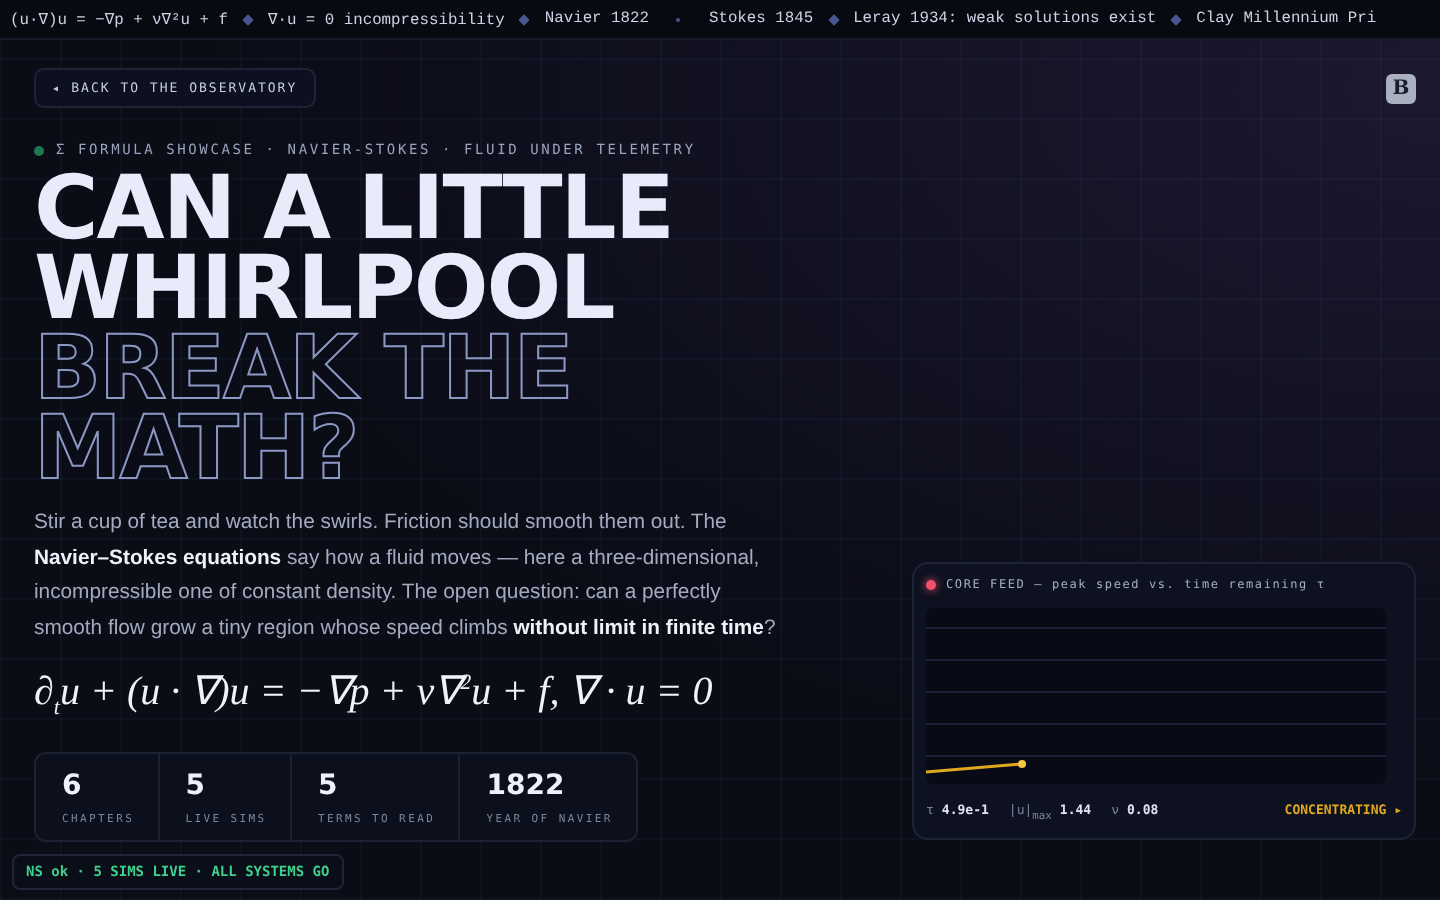 This screenshot has height=900, width=1440. Describe the element at coordinates (406, 576) in the screenshot. I see `intro-paragraph: Stir a cup of tea and watch the swirls. Friction should smooth them out. The Navier–Stokes equations say how a fluid moves — here a three-dimensional, incompressible one of constant density. The open question: can a perfectly smooth flow grow a tiny region whose speed climbs without limit in finite time?` at that location.